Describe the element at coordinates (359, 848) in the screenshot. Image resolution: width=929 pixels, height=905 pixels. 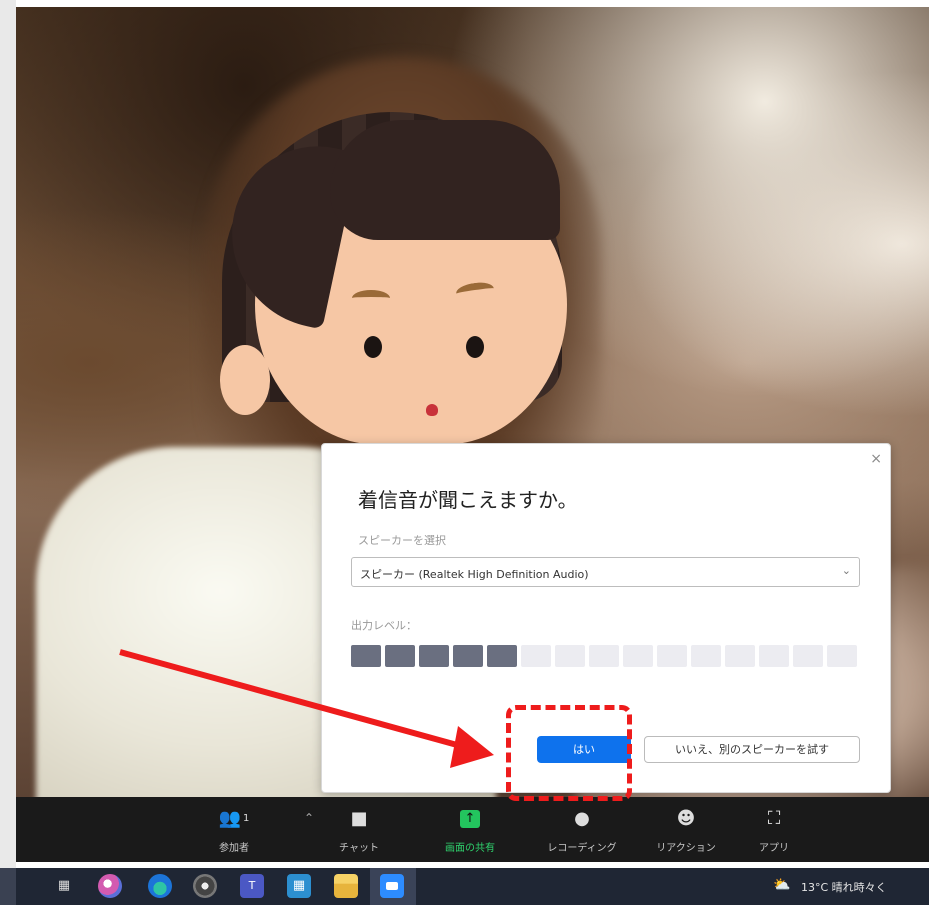
I see `chat-label: チャット` at that location.